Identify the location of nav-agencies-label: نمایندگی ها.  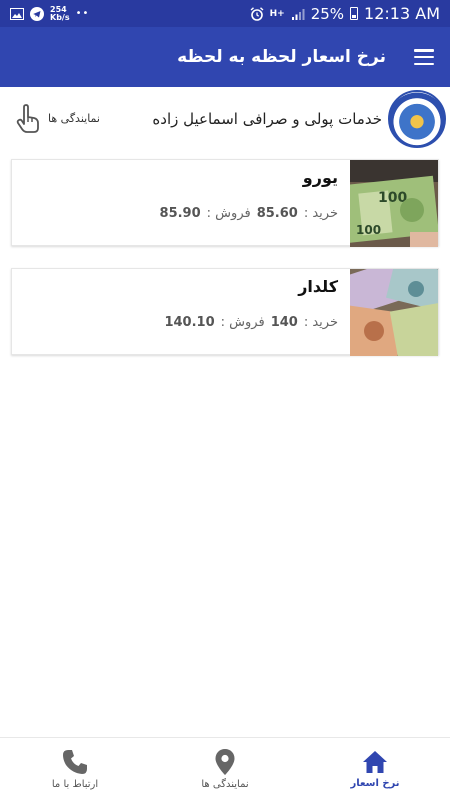
(225, 784).